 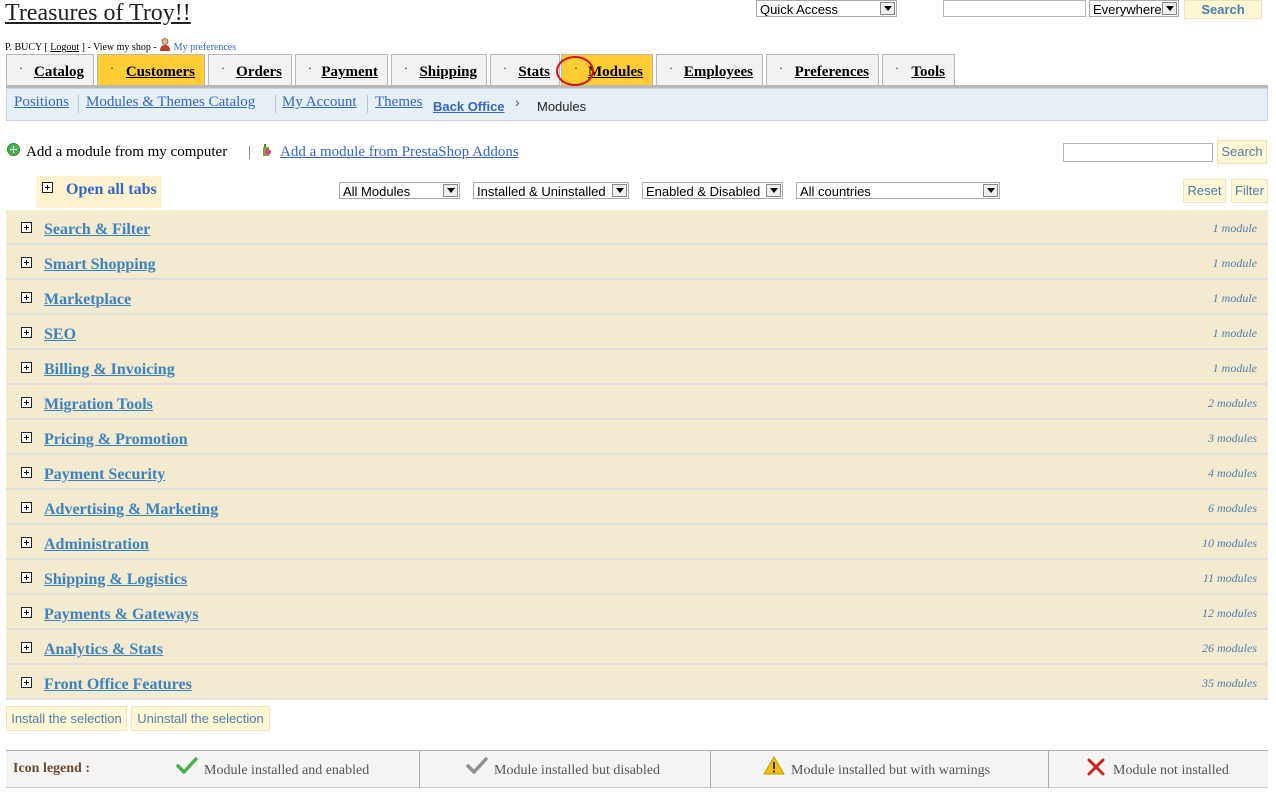 I want to click on add-module-from-computer: Add a module from my computer, so click(x=126, y=152).